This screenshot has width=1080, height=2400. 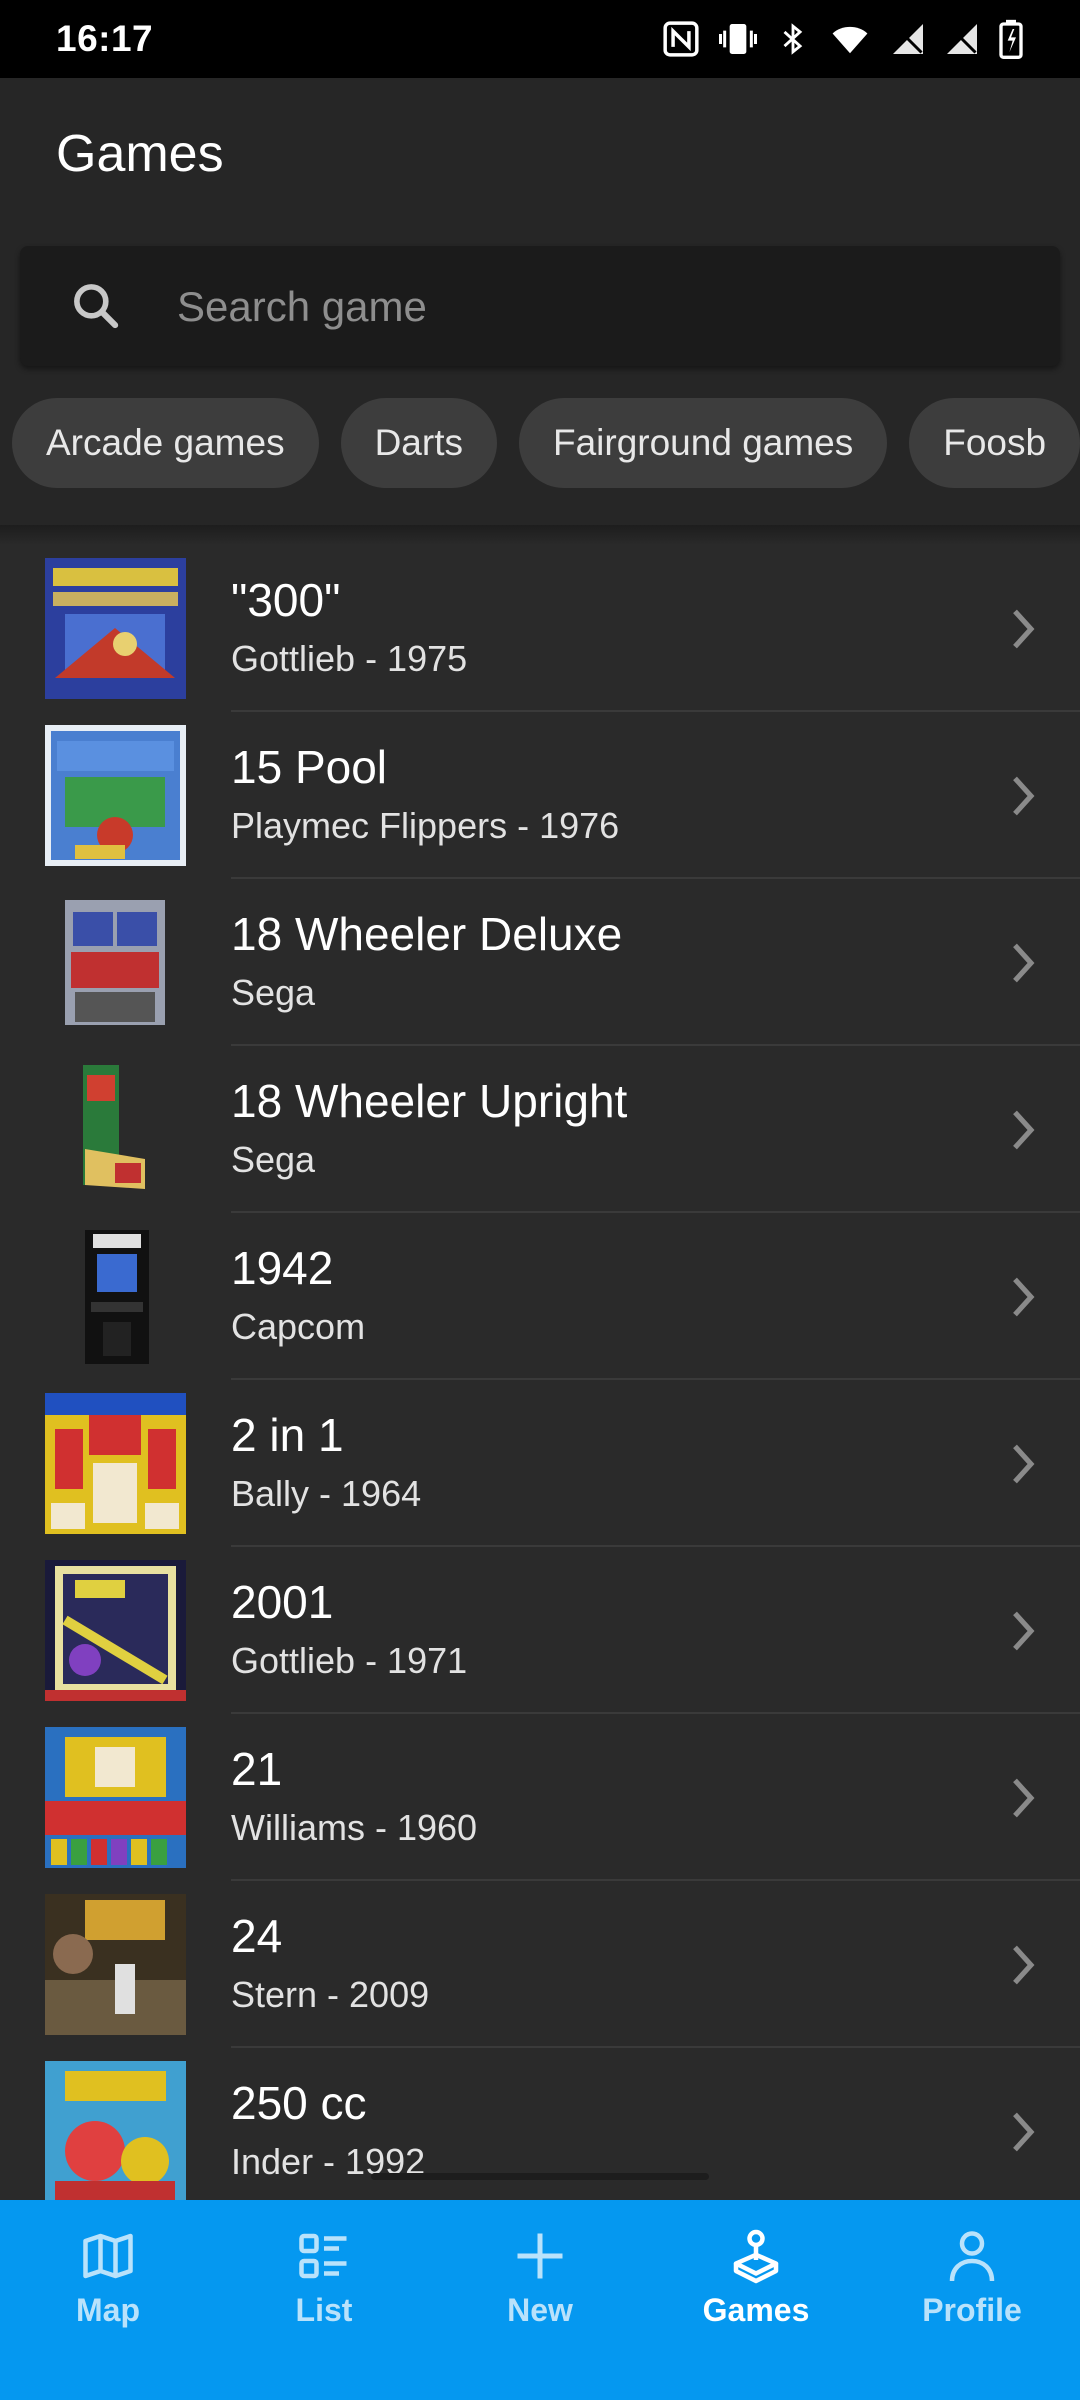 I want to click on list-item: 18 Wheeler Deluxe Sega, so click(x=540, y=962).